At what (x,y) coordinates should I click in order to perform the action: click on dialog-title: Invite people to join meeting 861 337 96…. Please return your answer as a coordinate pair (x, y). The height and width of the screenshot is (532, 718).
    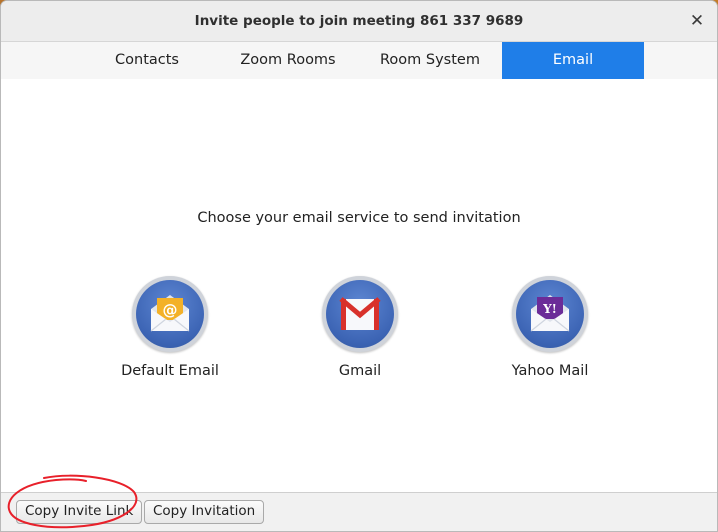
    Looking at the image, I should click on (359, 21).